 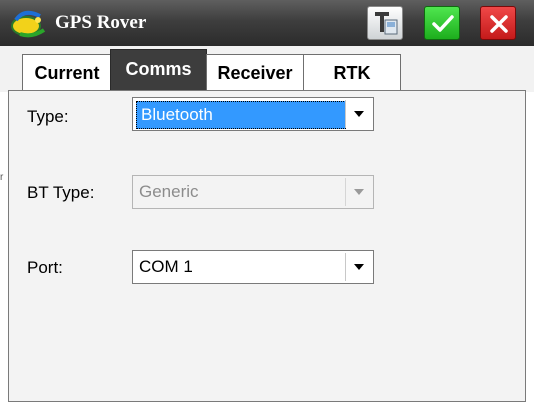 What do you see at coordinates (385, 23) in the screenshot?
I see `receiver-settings-button` at bounding box center [385, 23].